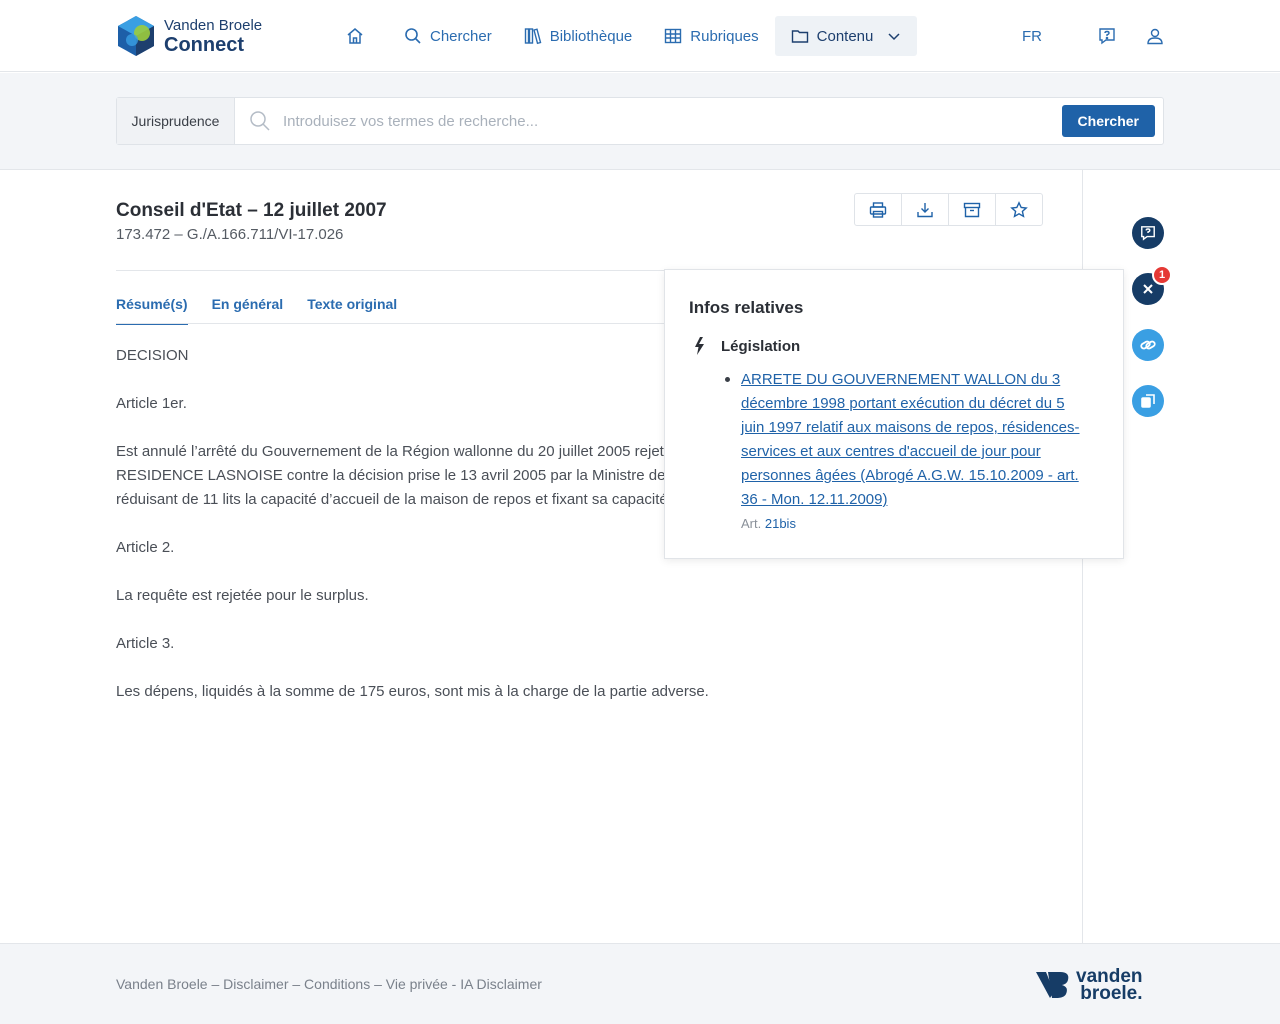 This screenshot has width=1280, height=1024. Describe the element at coordinates (145, 643) in the screenshot. I see `paragraph: Article 3.` at that location.